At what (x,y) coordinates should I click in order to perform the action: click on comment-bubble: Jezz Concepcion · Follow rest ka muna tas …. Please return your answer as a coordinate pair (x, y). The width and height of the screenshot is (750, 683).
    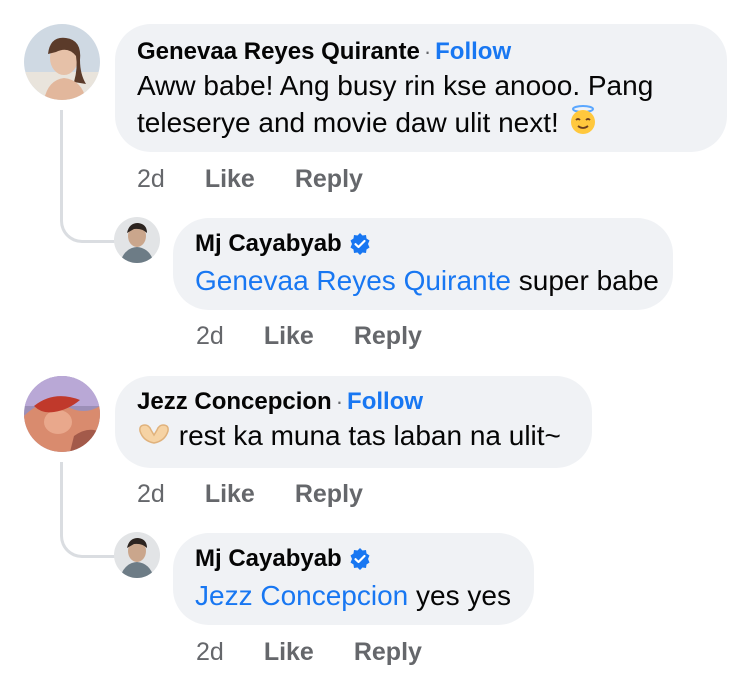
    Looking at the image, I should click on (353, 422).